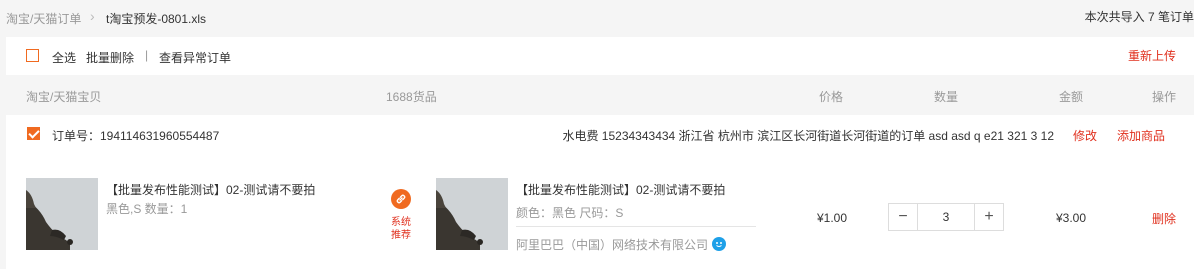  Describe the element at coordinates (64, 97) in the screenshot. I see `column-header-taobao-item: 淘宝/天猫宝贝` at that location.